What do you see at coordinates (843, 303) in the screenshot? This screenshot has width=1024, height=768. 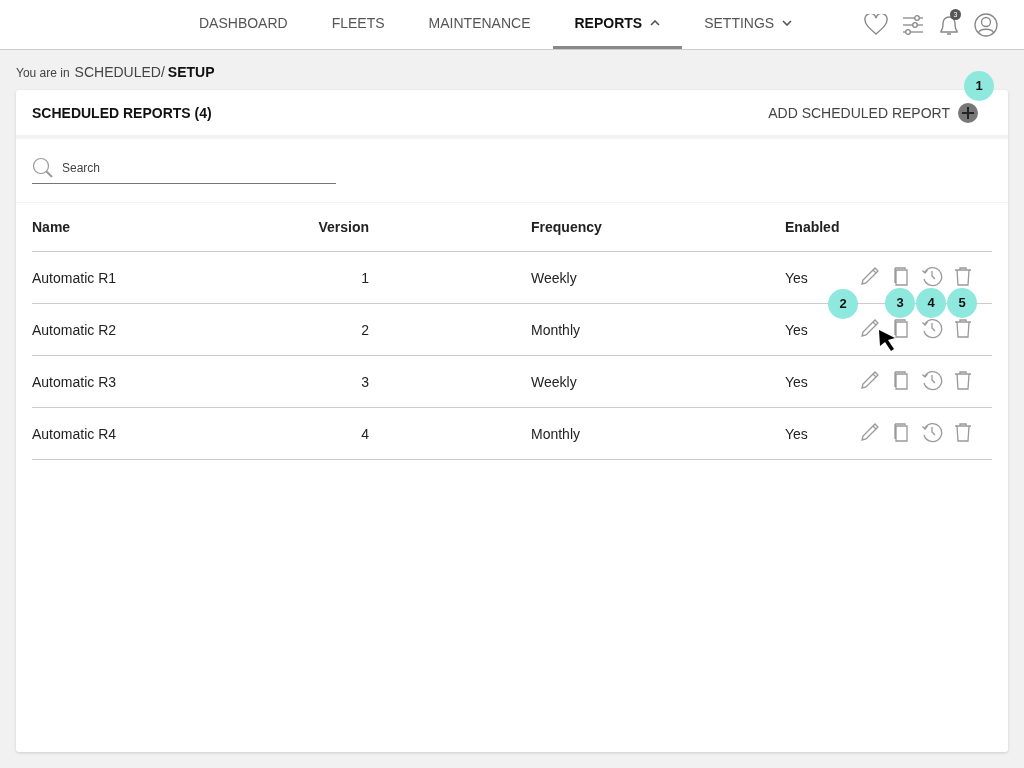 I see `callout-marker: 2` at bounding box center [843, 303].